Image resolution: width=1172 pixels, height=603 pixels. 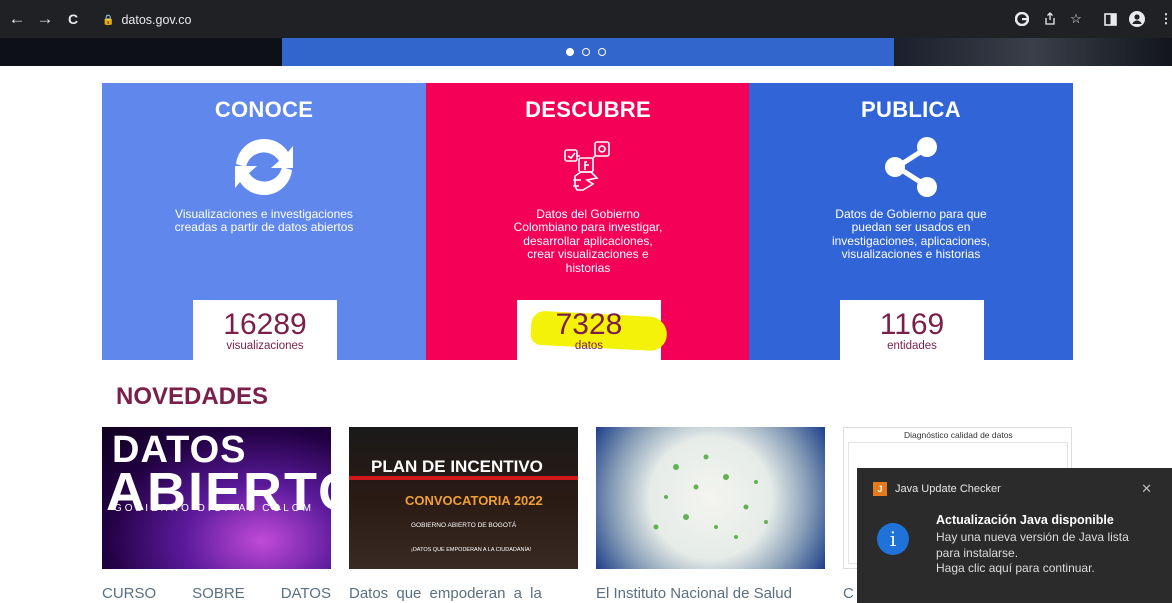 I want to click on stat-box: 7328 datos, so click(x=592, y=330).